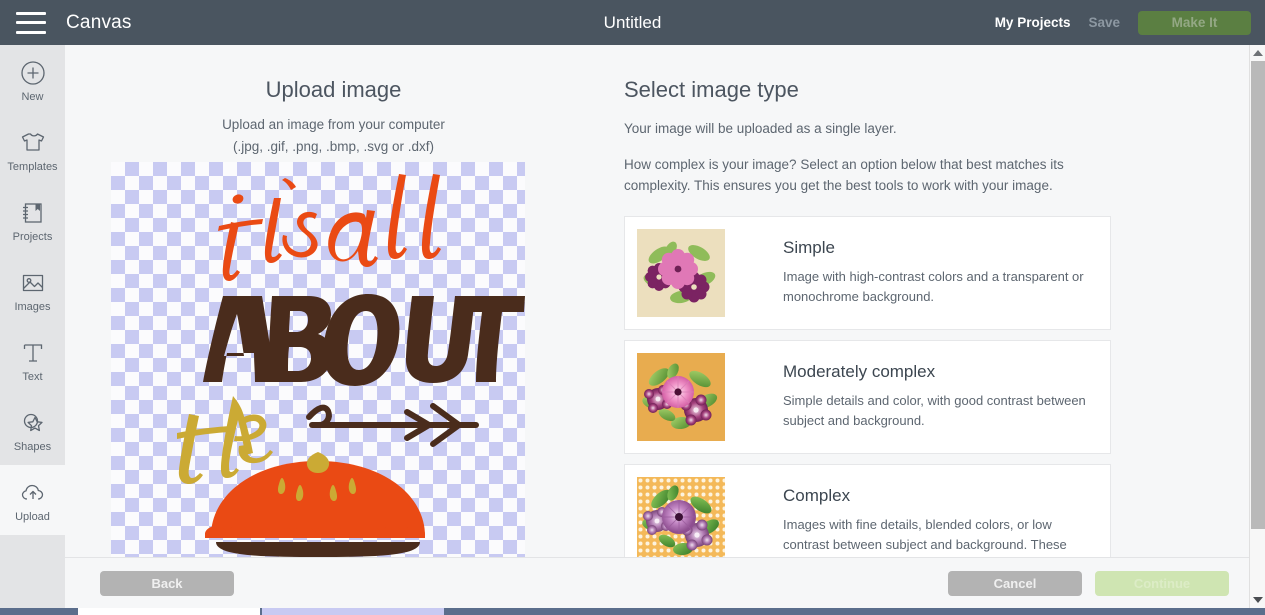 Image resolution: width=1265 pixels, height=615 pixels. Describe the element at coordinates (33, 493) in the screenshot. I see `upload-cloud-icon` at that location.